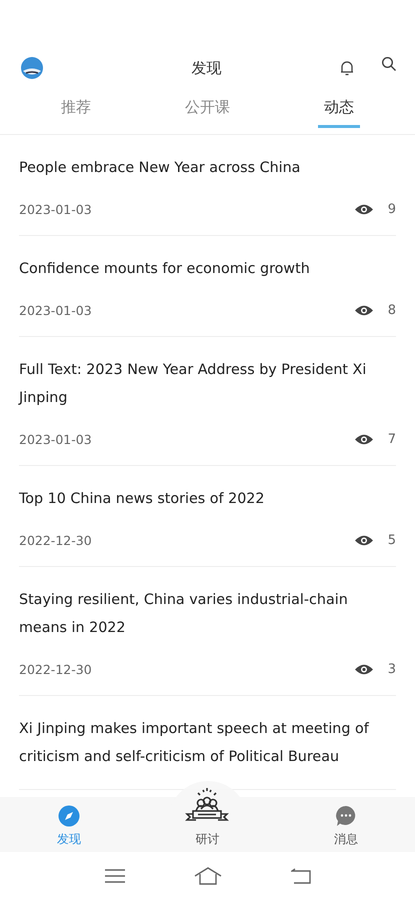  What do you see at coordinates (208, 876) in the screenshot?
I see `home-icon` at bounding box center [208, 876].